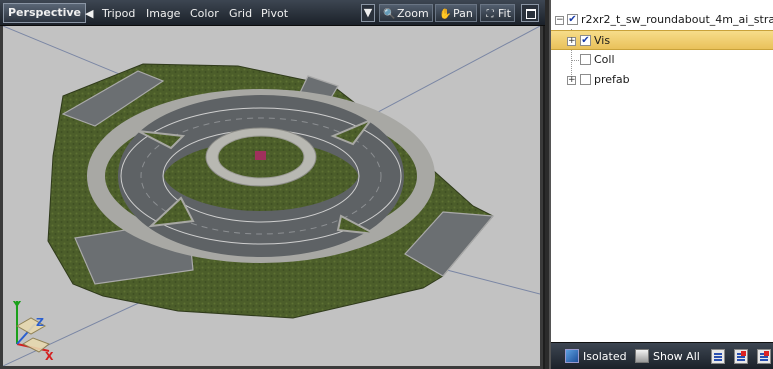 The height and width of the screenshot is (369, 773). Describe the element at coordinates (45, 13) in the screenshot. I see `view-mode-button: Perspective` at that location.